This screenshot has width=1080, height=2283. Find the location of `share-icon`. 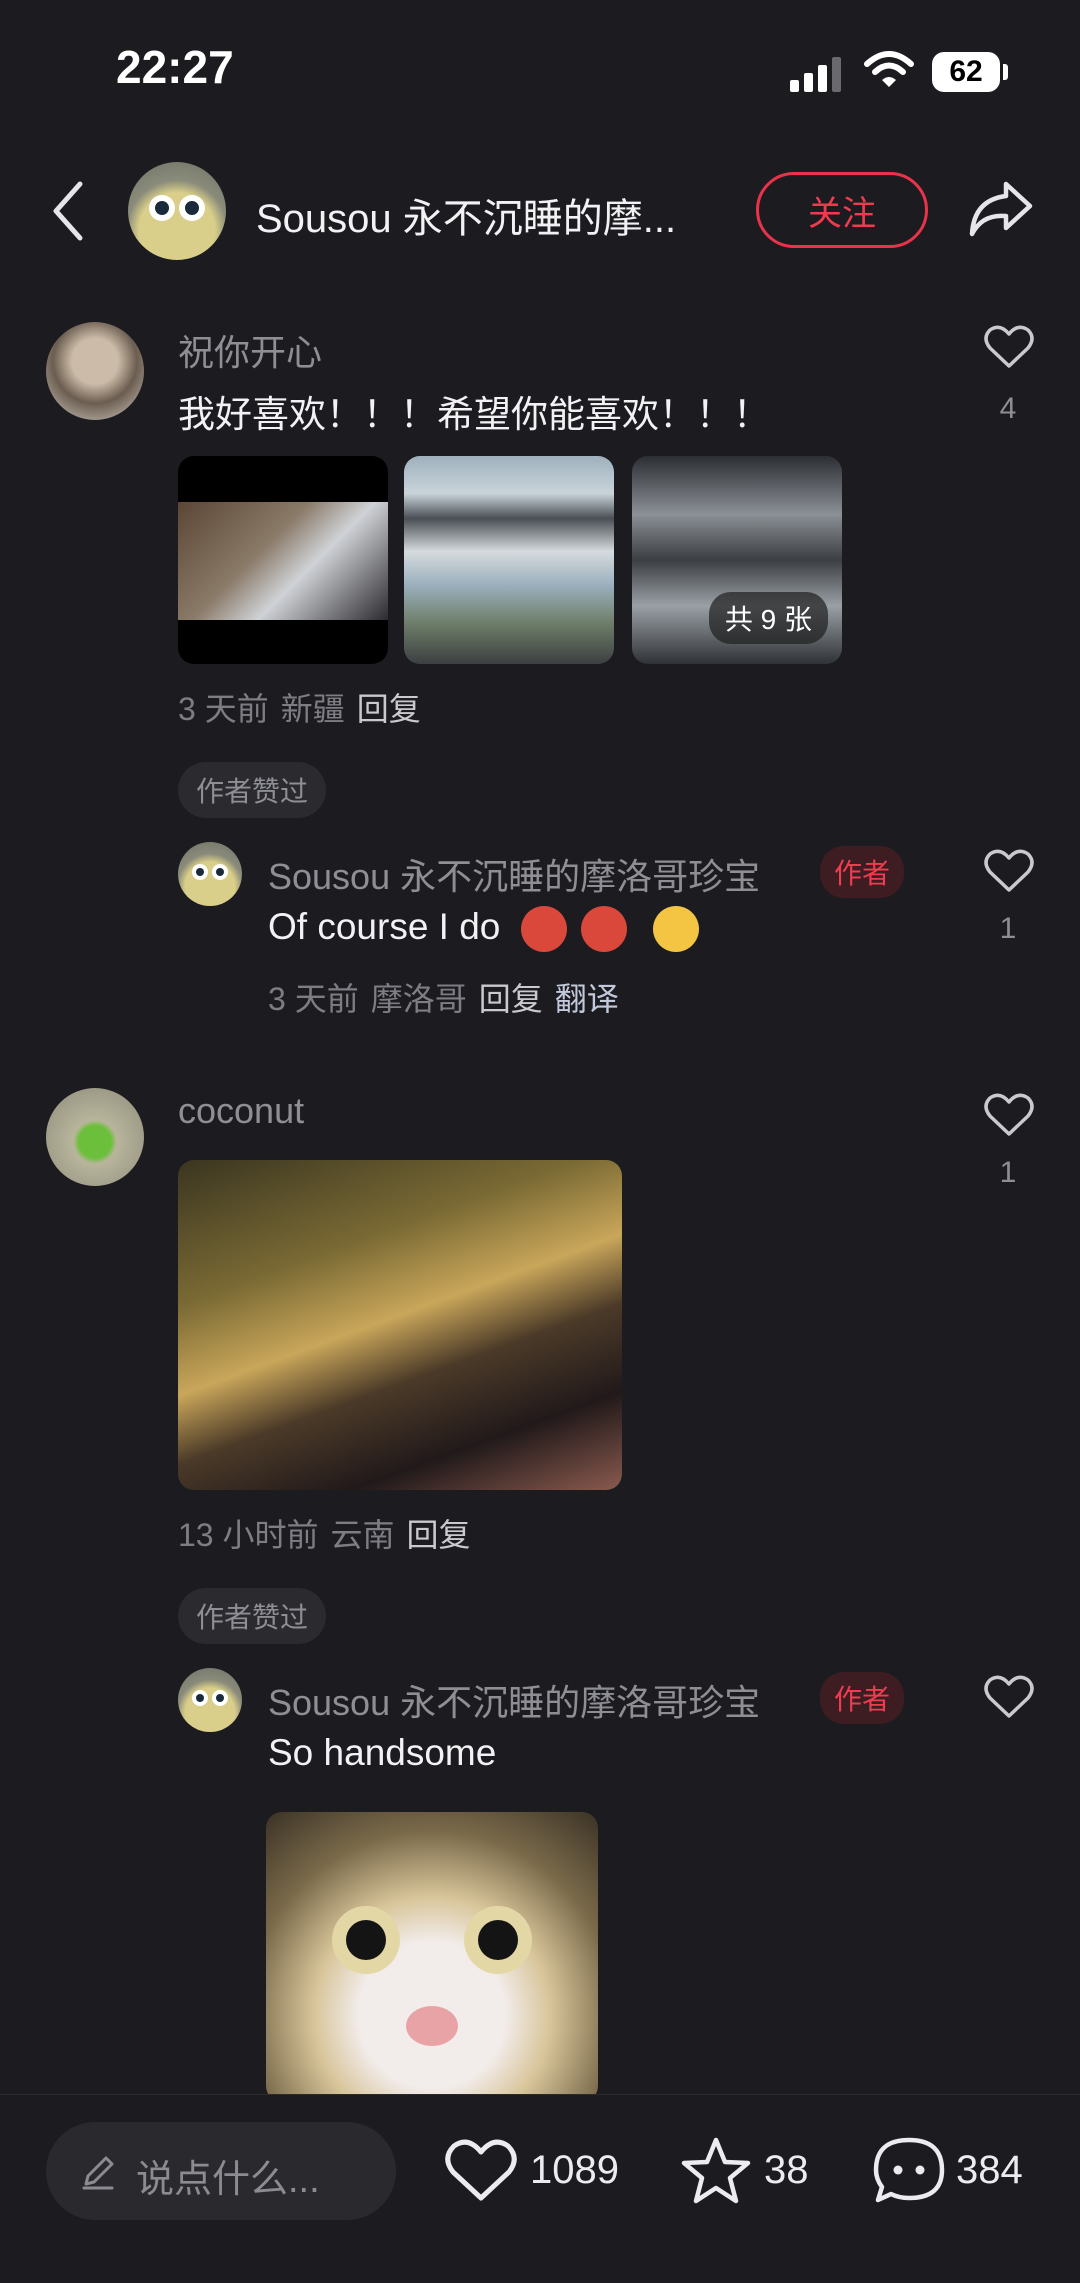

share-icon is located at coordinates (1001, 209).